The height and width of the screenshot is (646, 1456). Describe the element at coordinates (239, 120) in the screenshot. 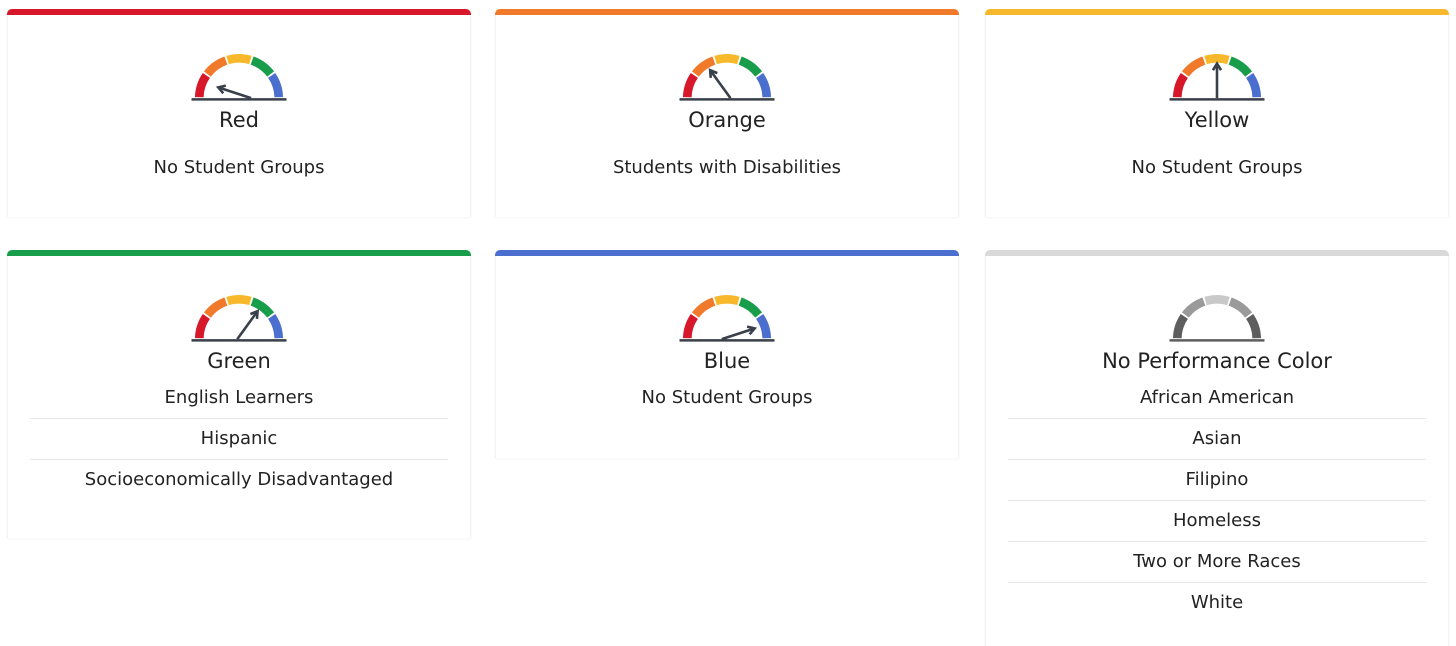

I see `card-title-red: Red` at that location.